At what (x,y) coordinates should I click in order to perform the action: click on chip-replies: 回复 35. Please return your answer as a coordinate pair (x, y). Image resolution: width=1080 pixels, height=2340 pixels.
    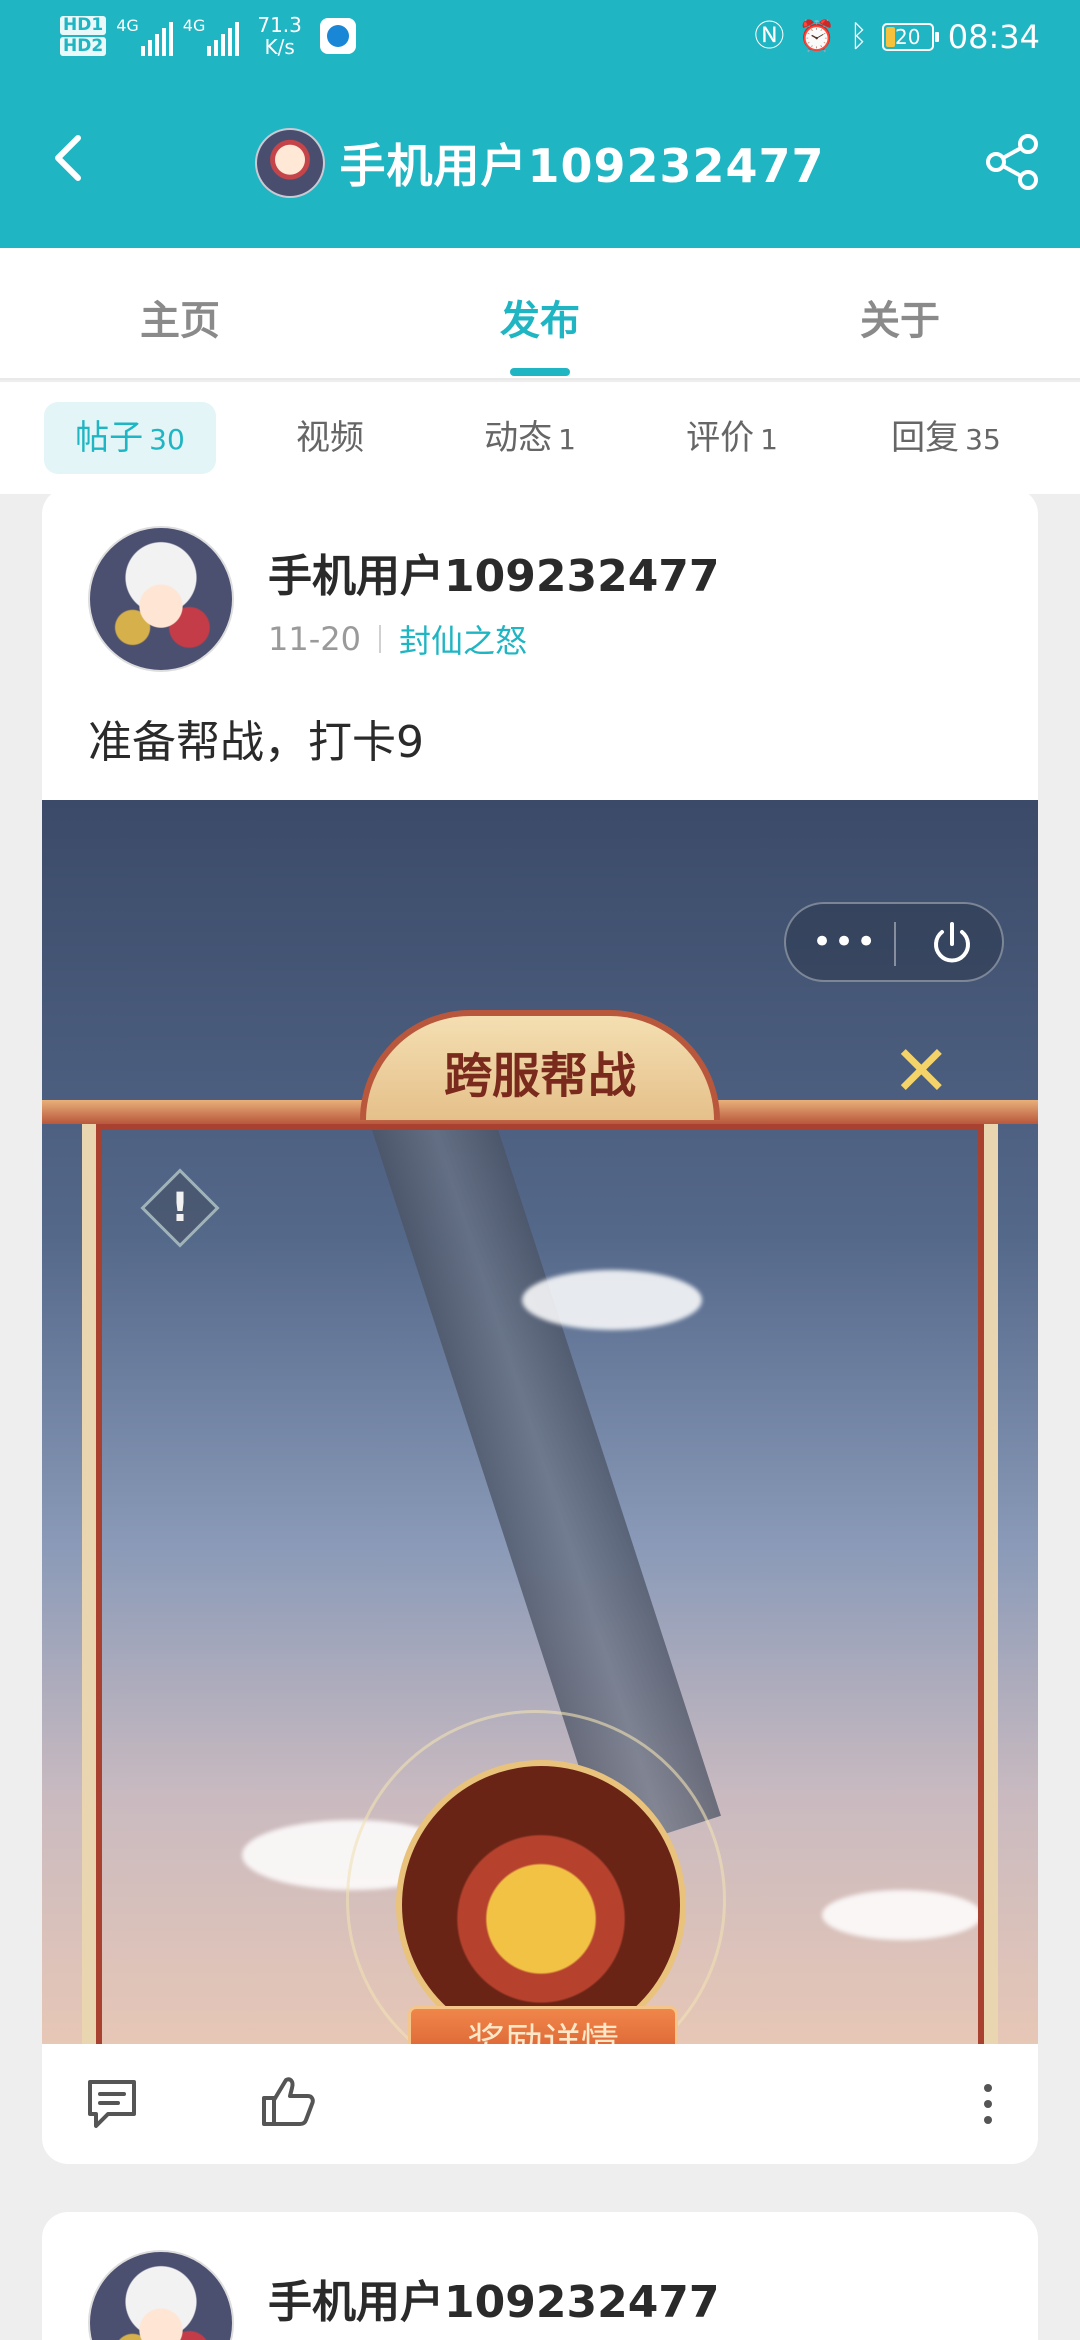
    Looking at the image, I should click on (946, 438).